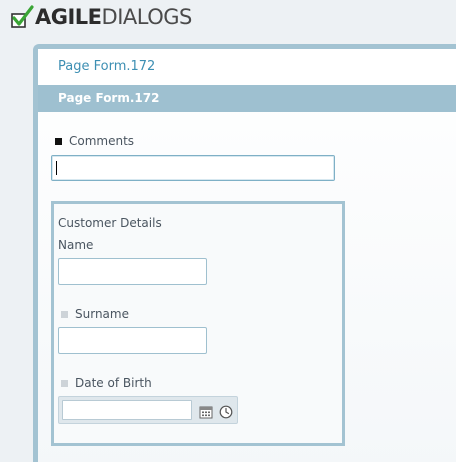  I want to click on page-header-bar: Page Form.172, so click(247, 98).